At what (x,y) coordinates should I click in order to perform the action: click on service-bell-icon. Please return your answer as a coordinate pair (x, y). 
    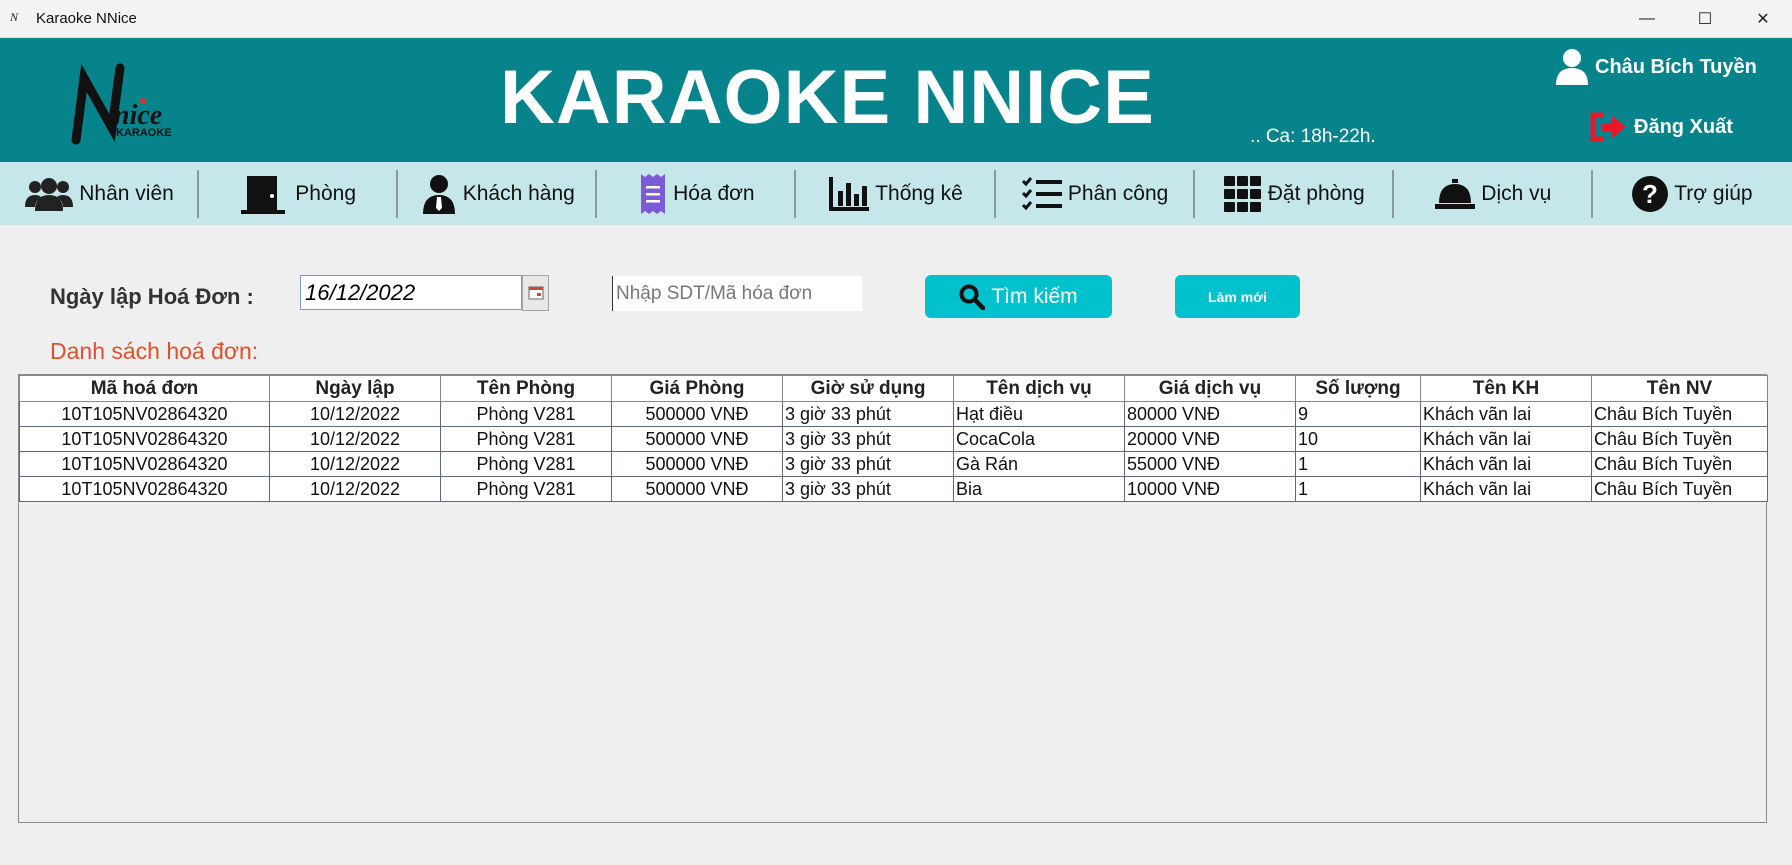
    Looking at the image, I should click on (1455, 193).